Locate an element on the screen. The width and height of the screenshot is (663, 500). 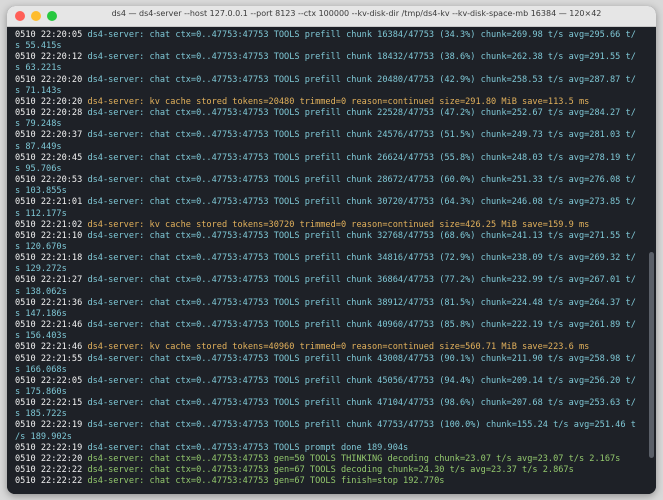
log-timestamp: 0510 22:21:27 is located at coordinates (51, 280).